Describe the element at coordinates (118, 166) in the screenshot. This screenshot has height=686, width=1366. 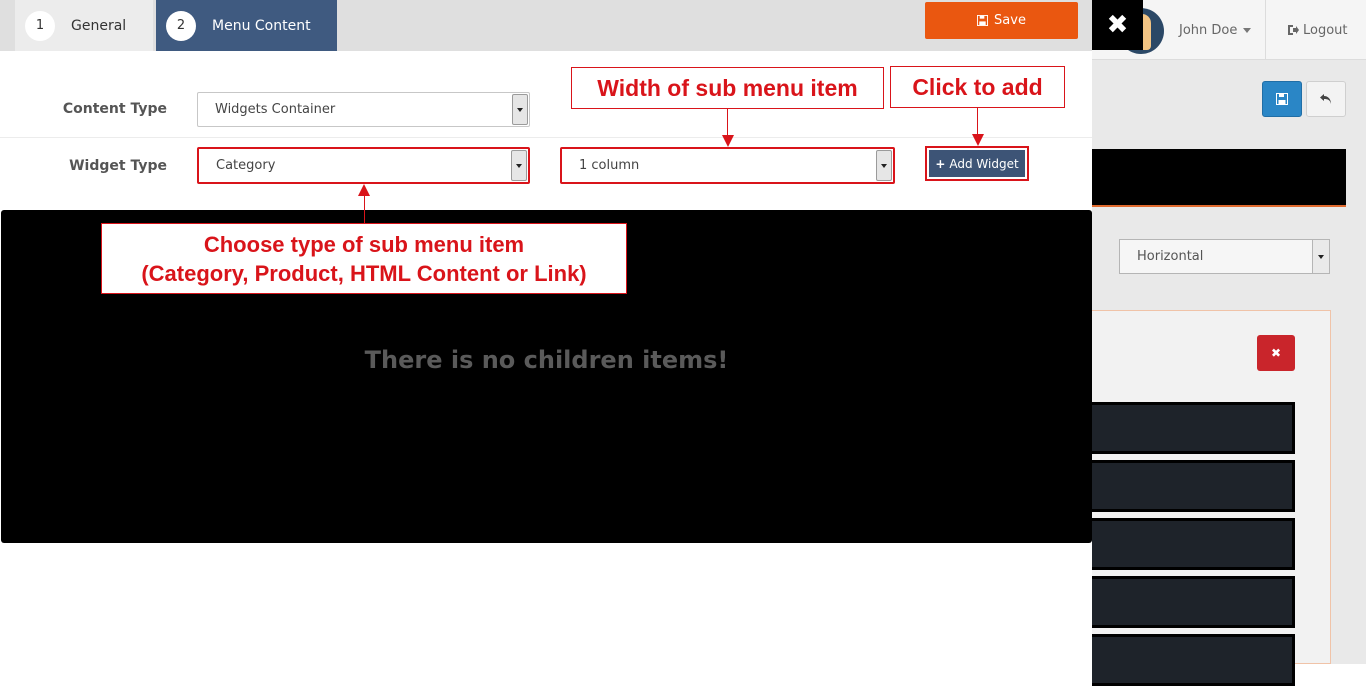
I see `widget-type-label: Widget Type` at that location.